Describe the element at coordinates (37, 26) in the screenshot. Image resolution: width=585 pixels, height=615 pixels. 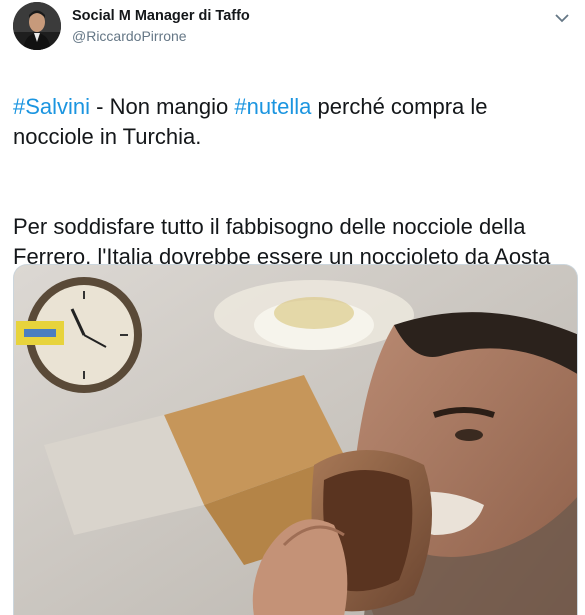
I see `avatar` at that location.